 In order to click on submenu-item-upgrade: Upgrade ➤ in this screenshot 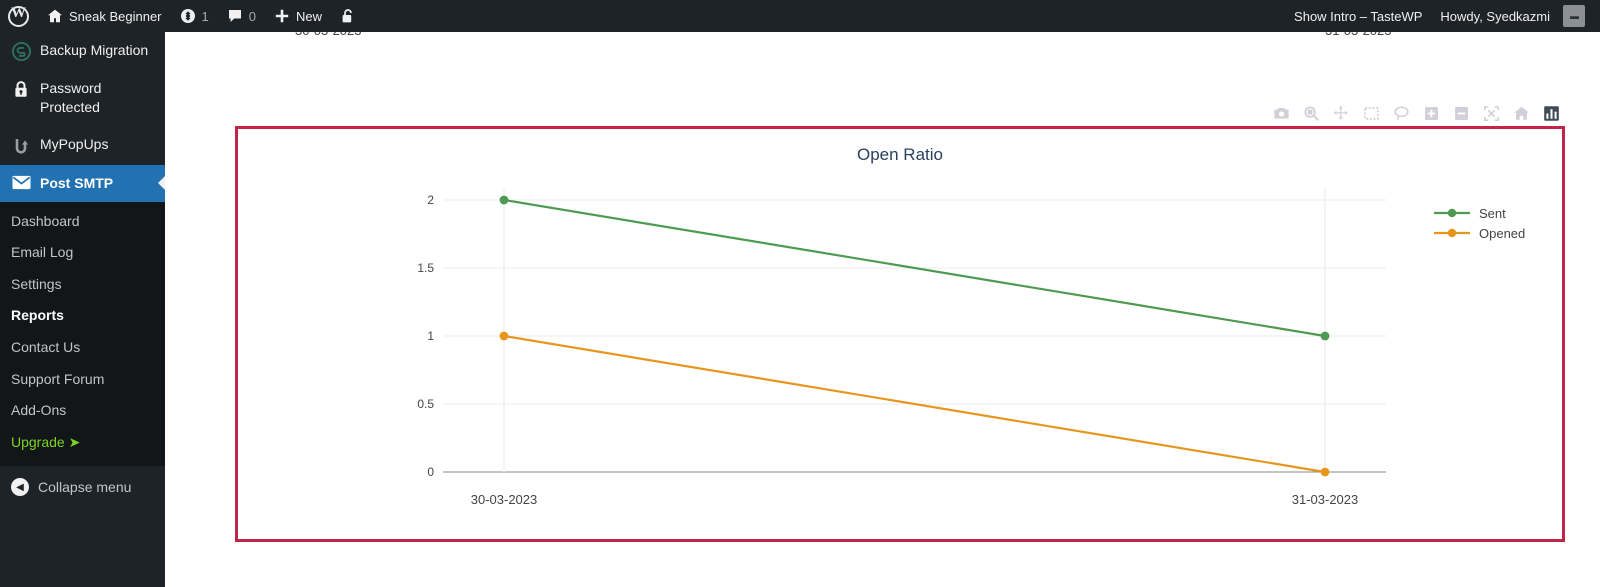, I will do `click(82, 443)`.